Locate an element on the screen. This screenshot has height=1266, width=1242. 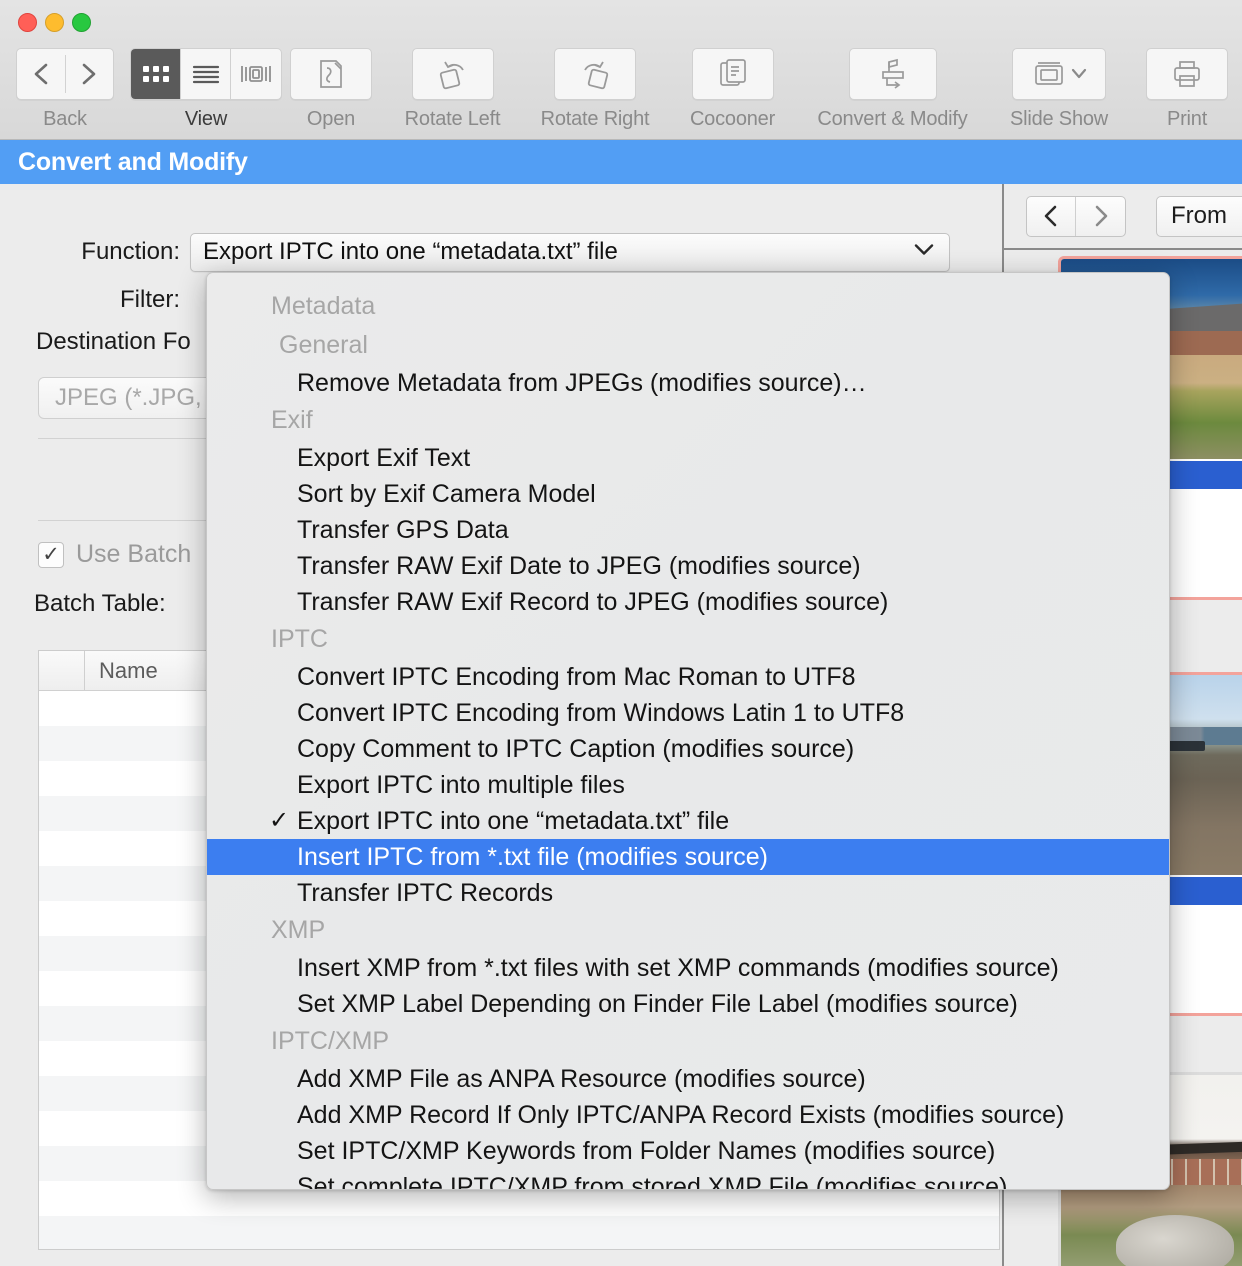
menu-group-header: IPTC is located at coordinates (299, 639).